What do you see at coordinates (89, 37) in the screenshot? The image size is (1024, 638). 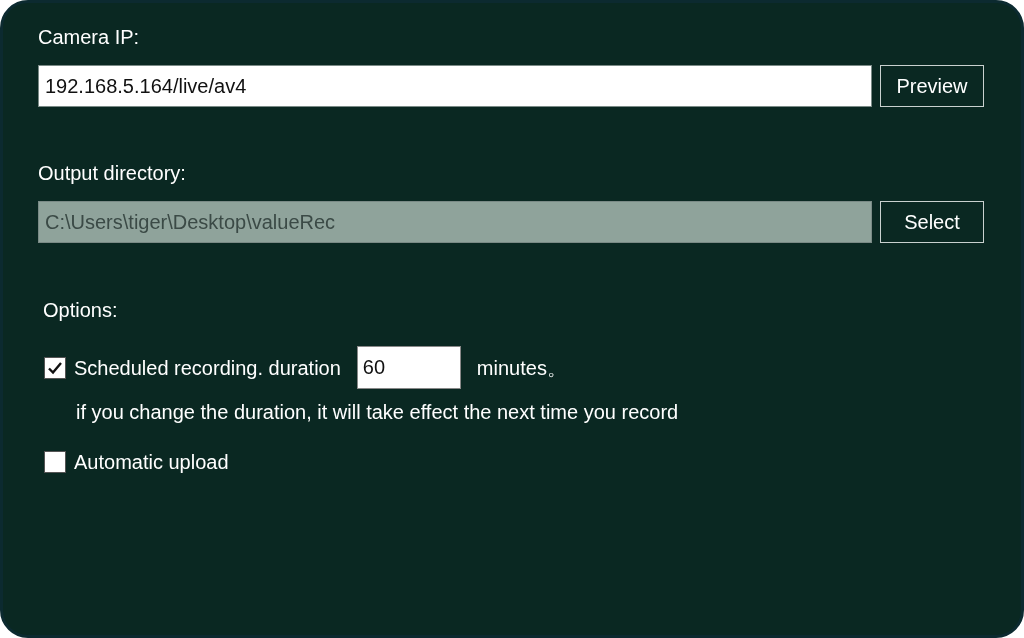 I see `field-label: Camera IP:` at bounding box center [89, 37].